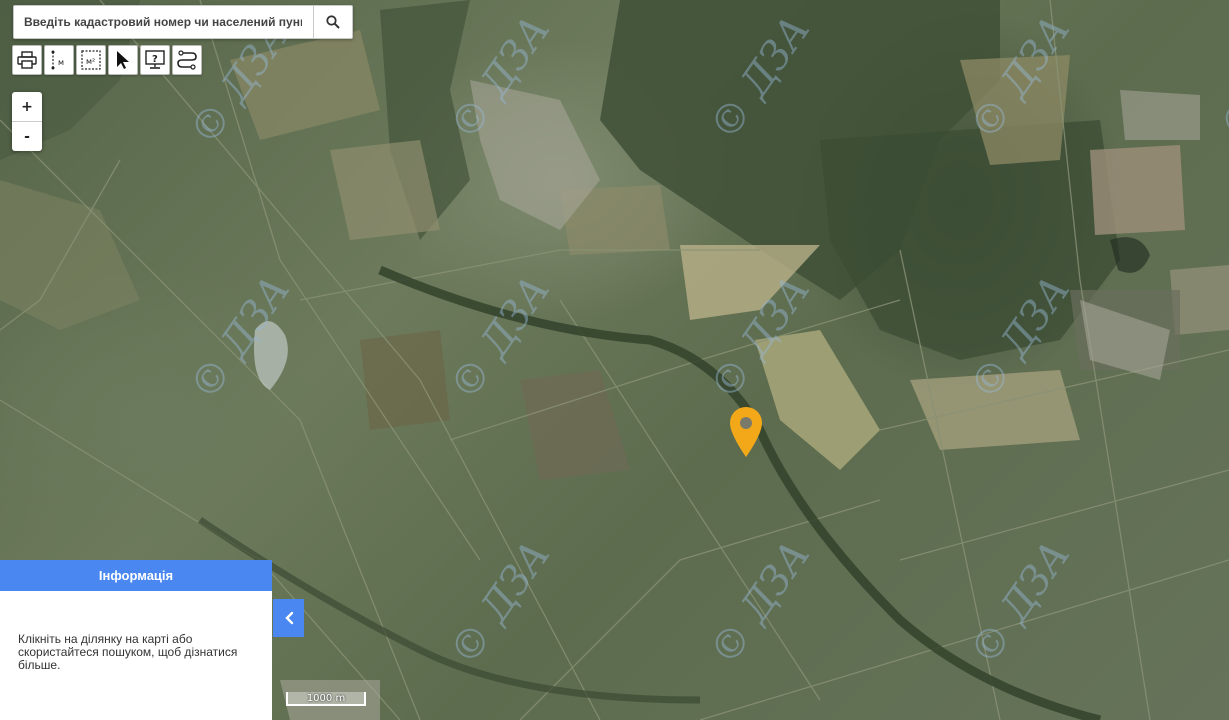  I want to click on distance-unit-label: м, so click(61, 62).